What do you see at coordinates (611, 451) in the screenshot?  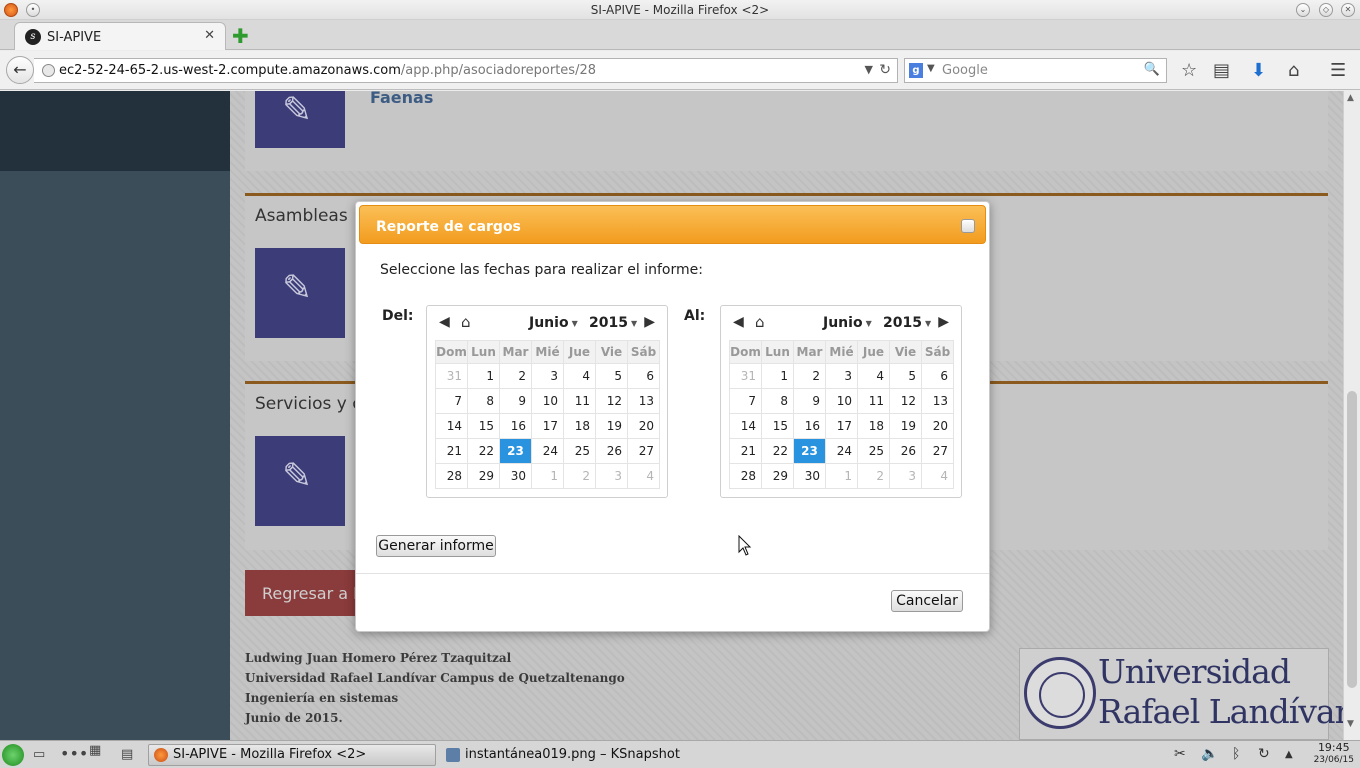 I see `calendar-day: 26` at bounding box center [611, 451].